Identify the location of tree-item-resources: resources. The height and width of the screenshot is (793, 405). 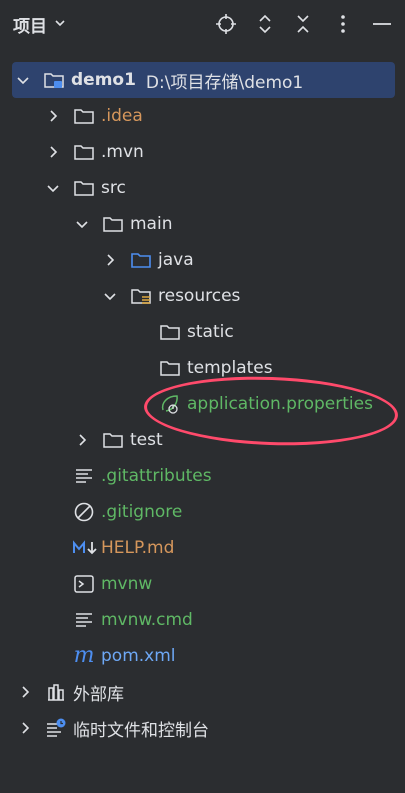
(202, 296).